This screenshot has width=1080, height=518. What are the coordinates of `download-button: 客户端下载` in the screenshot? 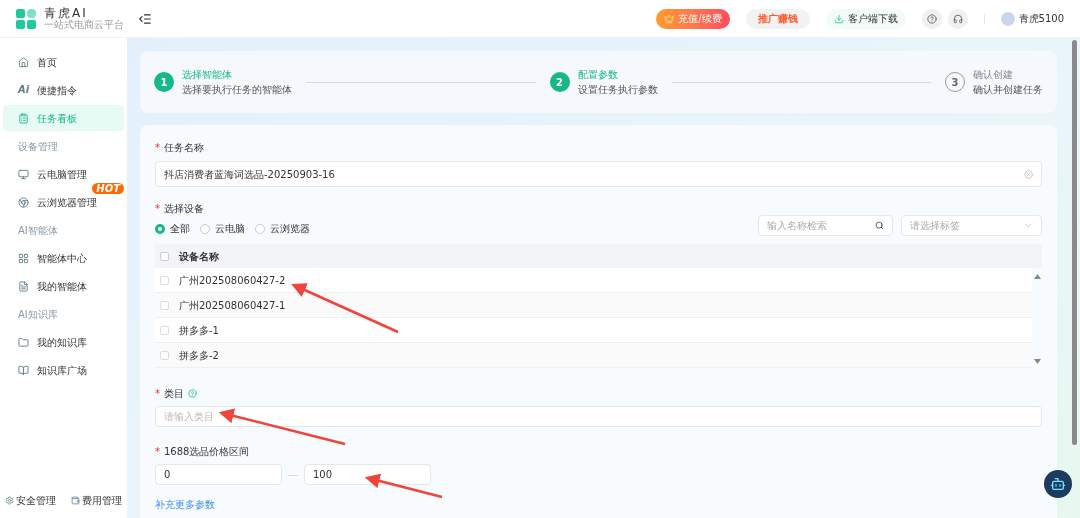 It's located at (865, 18).